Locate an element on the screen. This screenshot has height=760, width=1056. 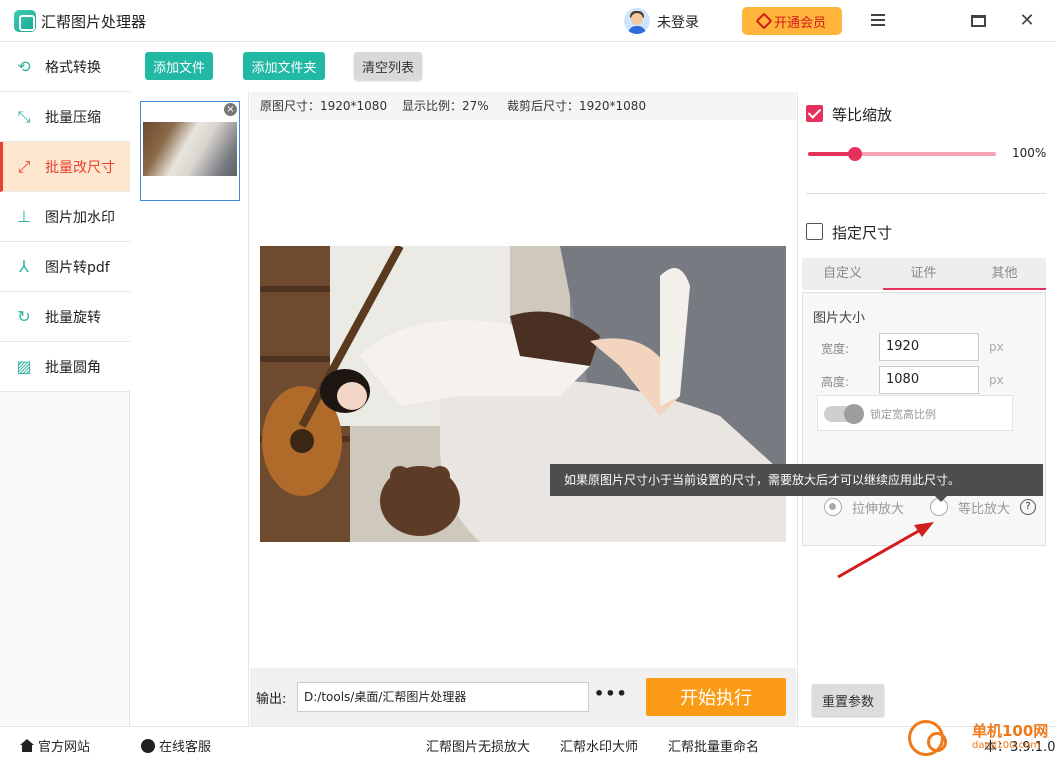
image-info-bar: 原图尺寸：1920*1080 显示比例：27% 裁剪后尺寸：1920*1080 is located at coordinates (523, 106).